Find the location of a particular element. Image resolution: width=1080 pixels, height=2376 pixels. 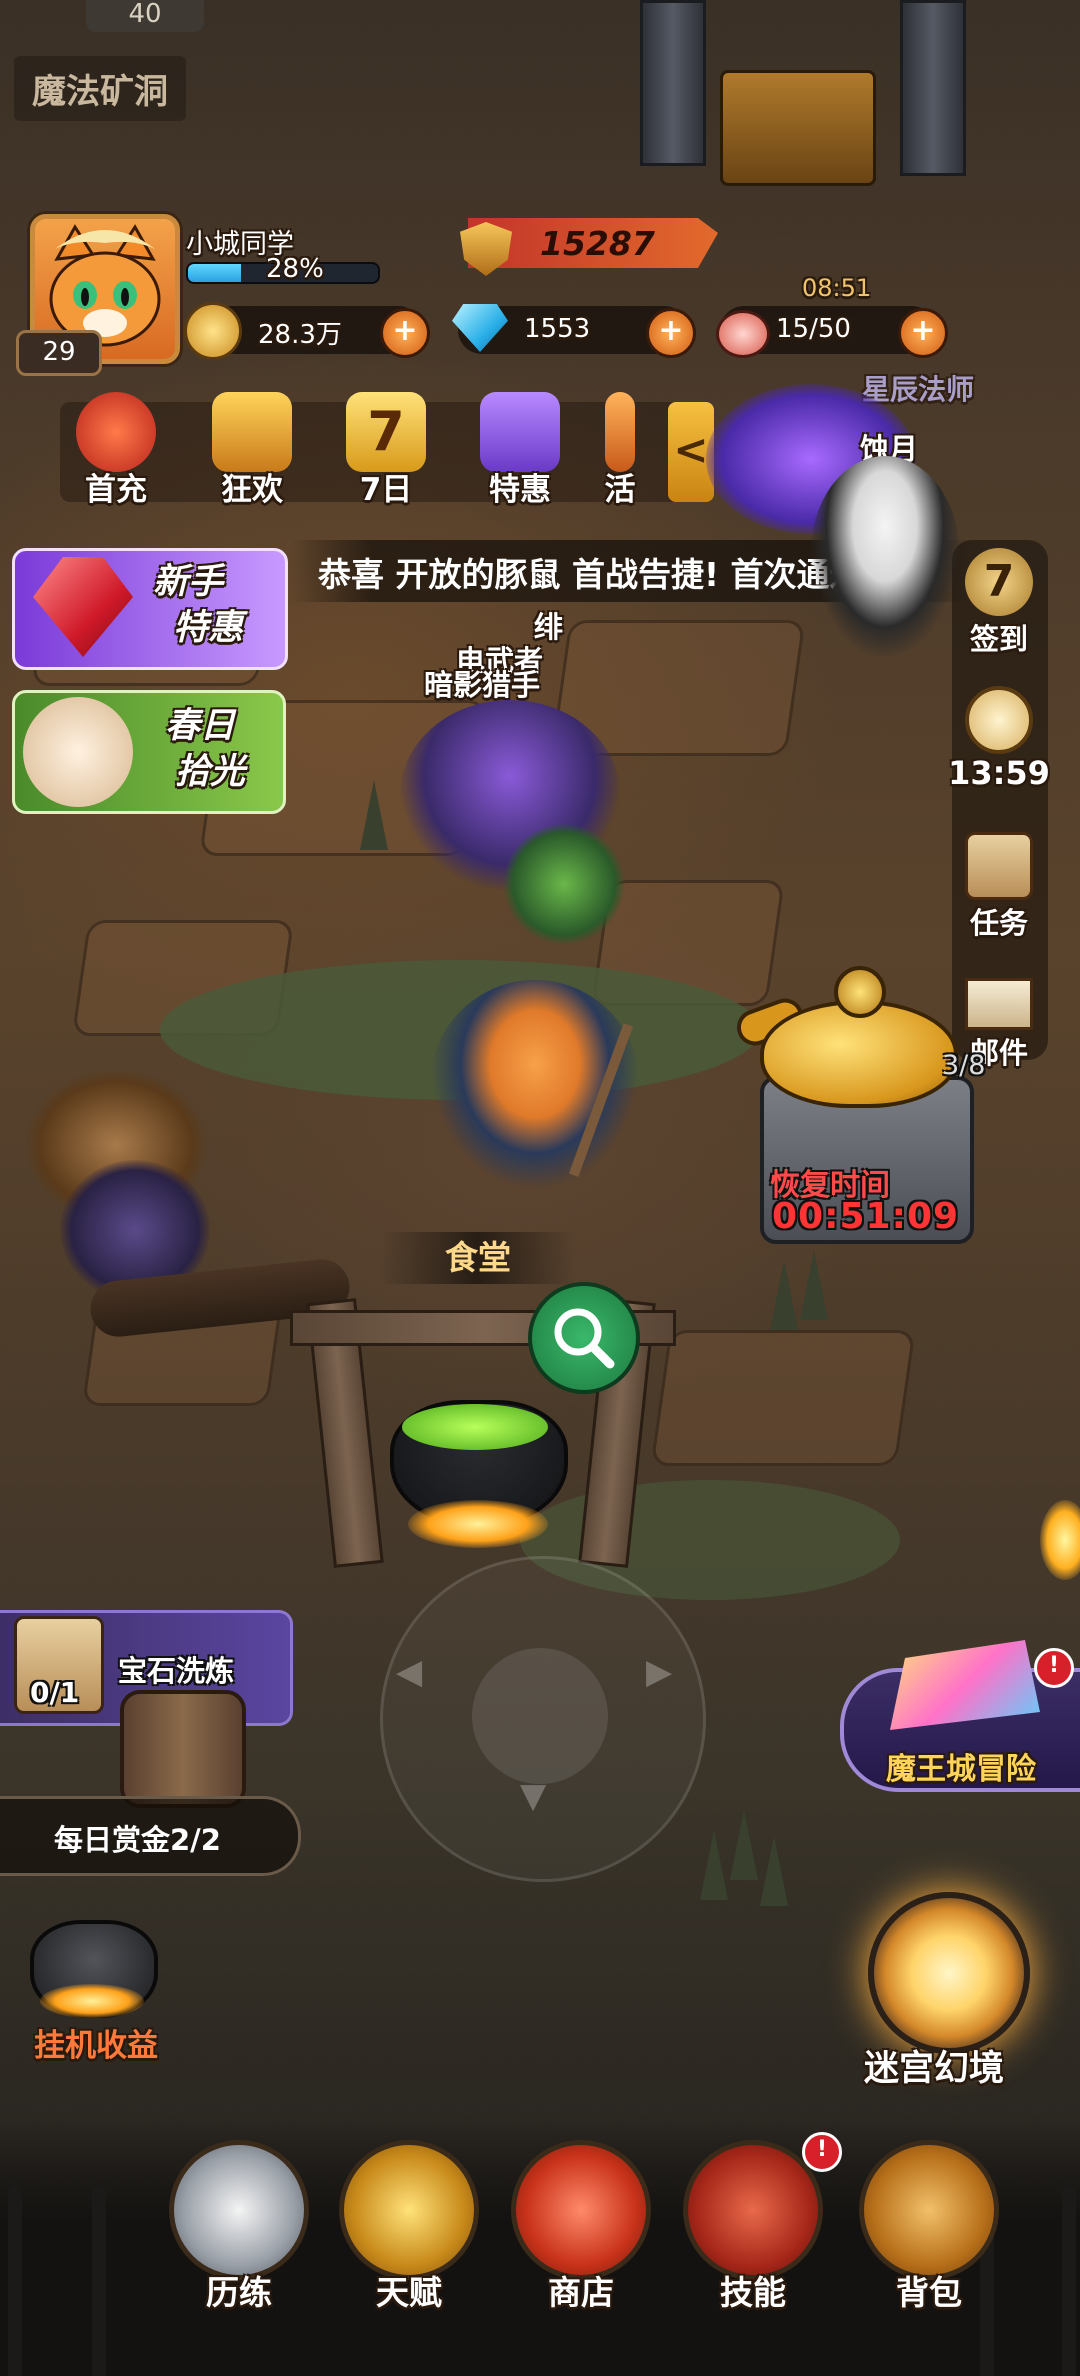

shop-icon is located at coordinates (581, 2210).